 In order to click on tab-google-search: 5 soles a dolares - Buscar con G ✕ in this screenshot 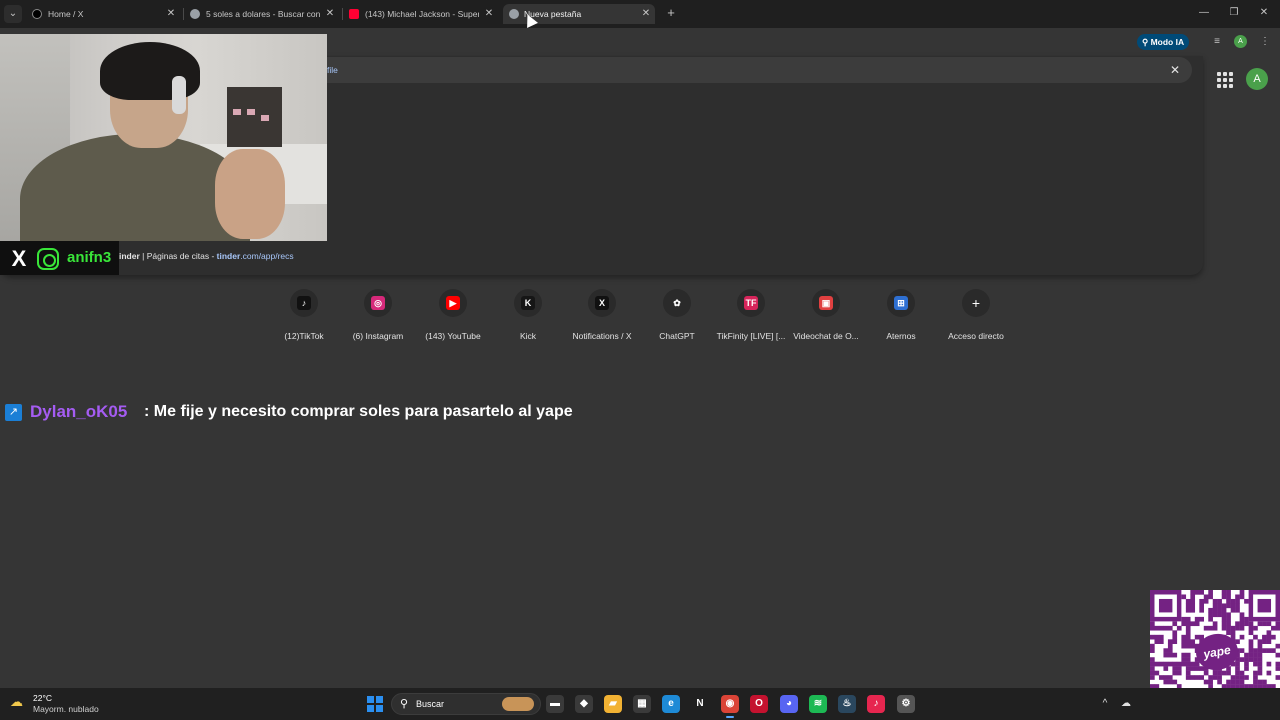, I will do `click(263, 14)`.